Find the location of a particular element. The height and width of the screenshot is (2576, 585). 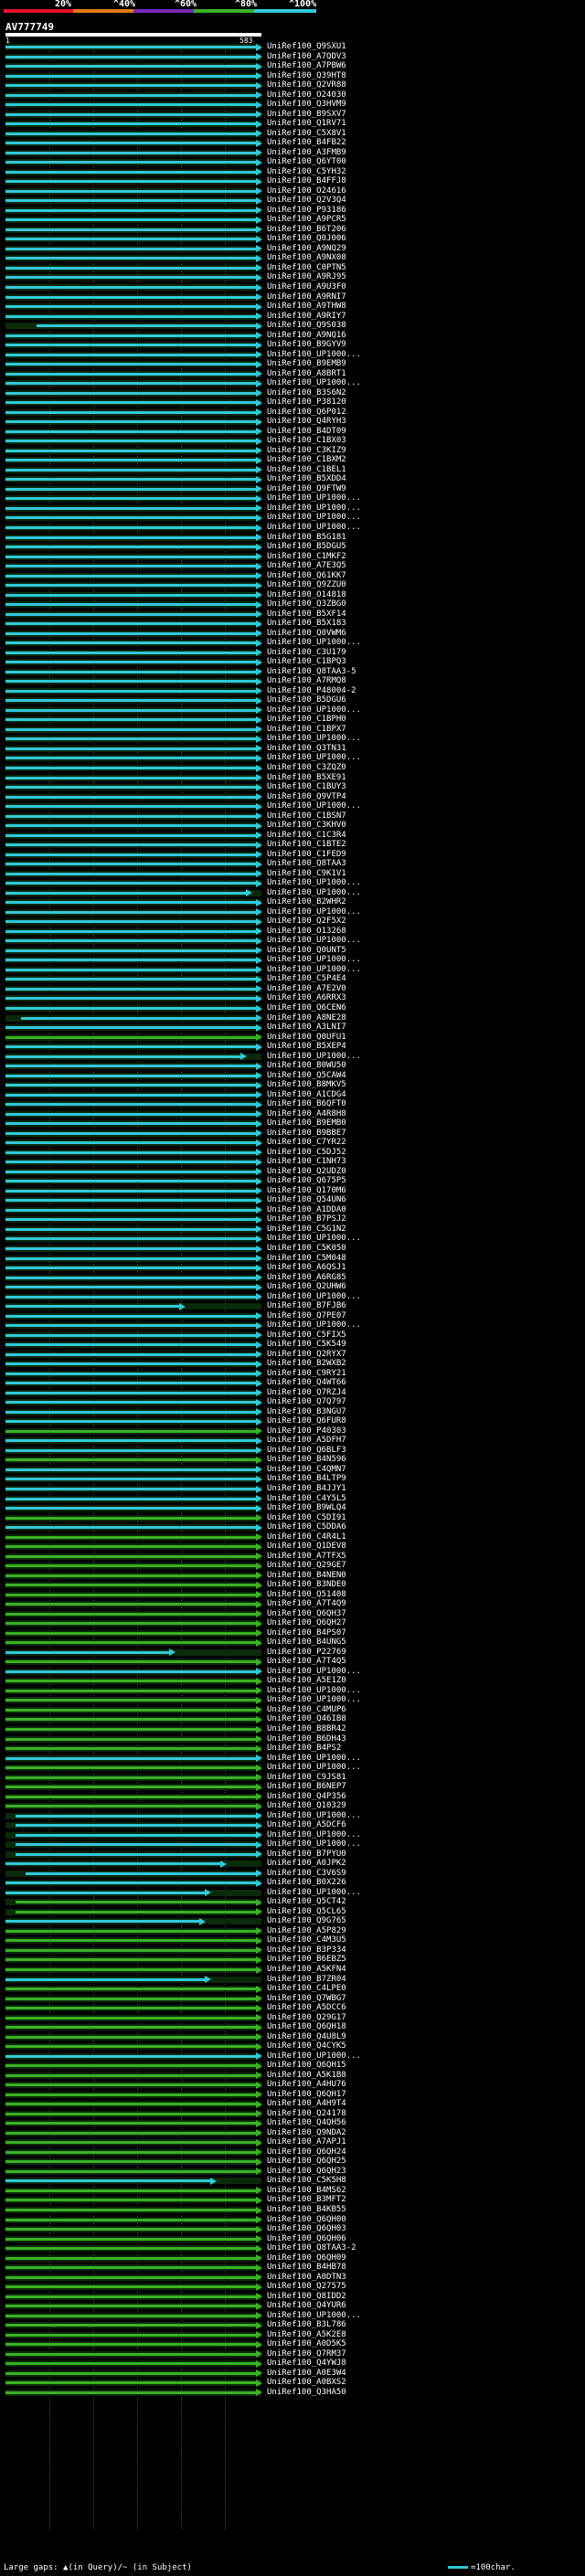

hit-label: UniRef100_C1BUY3 is located at coordinates (307, 787).